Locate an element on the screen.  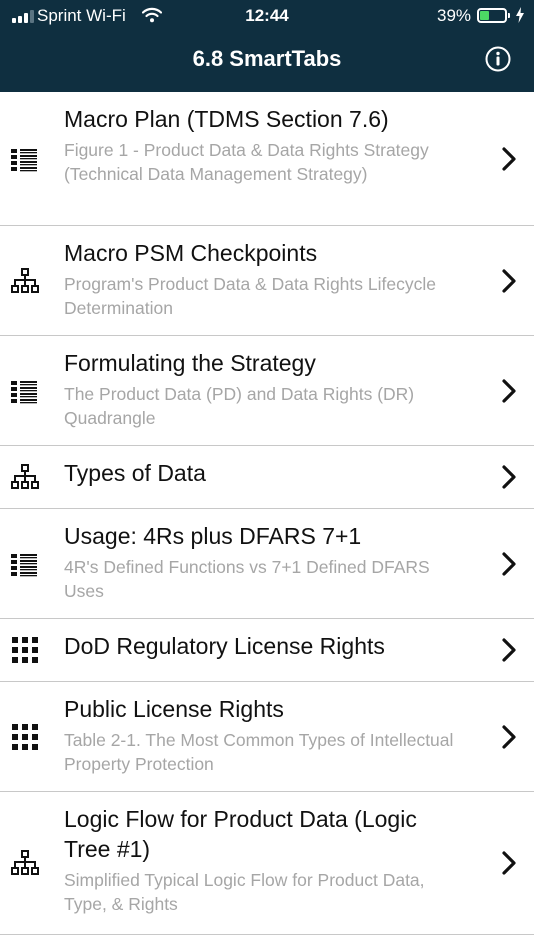
battery-percentage: 39% is located at coordinates (454, 15).